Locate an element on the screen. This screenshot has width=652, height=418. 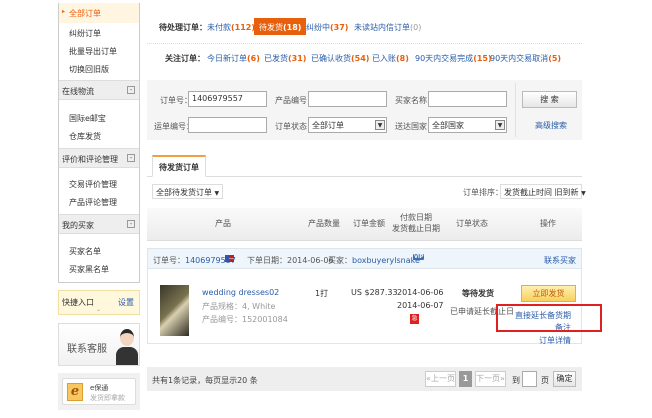
section-header-reviews: 评价和评论管理 - is located at coordinates (99, 158).